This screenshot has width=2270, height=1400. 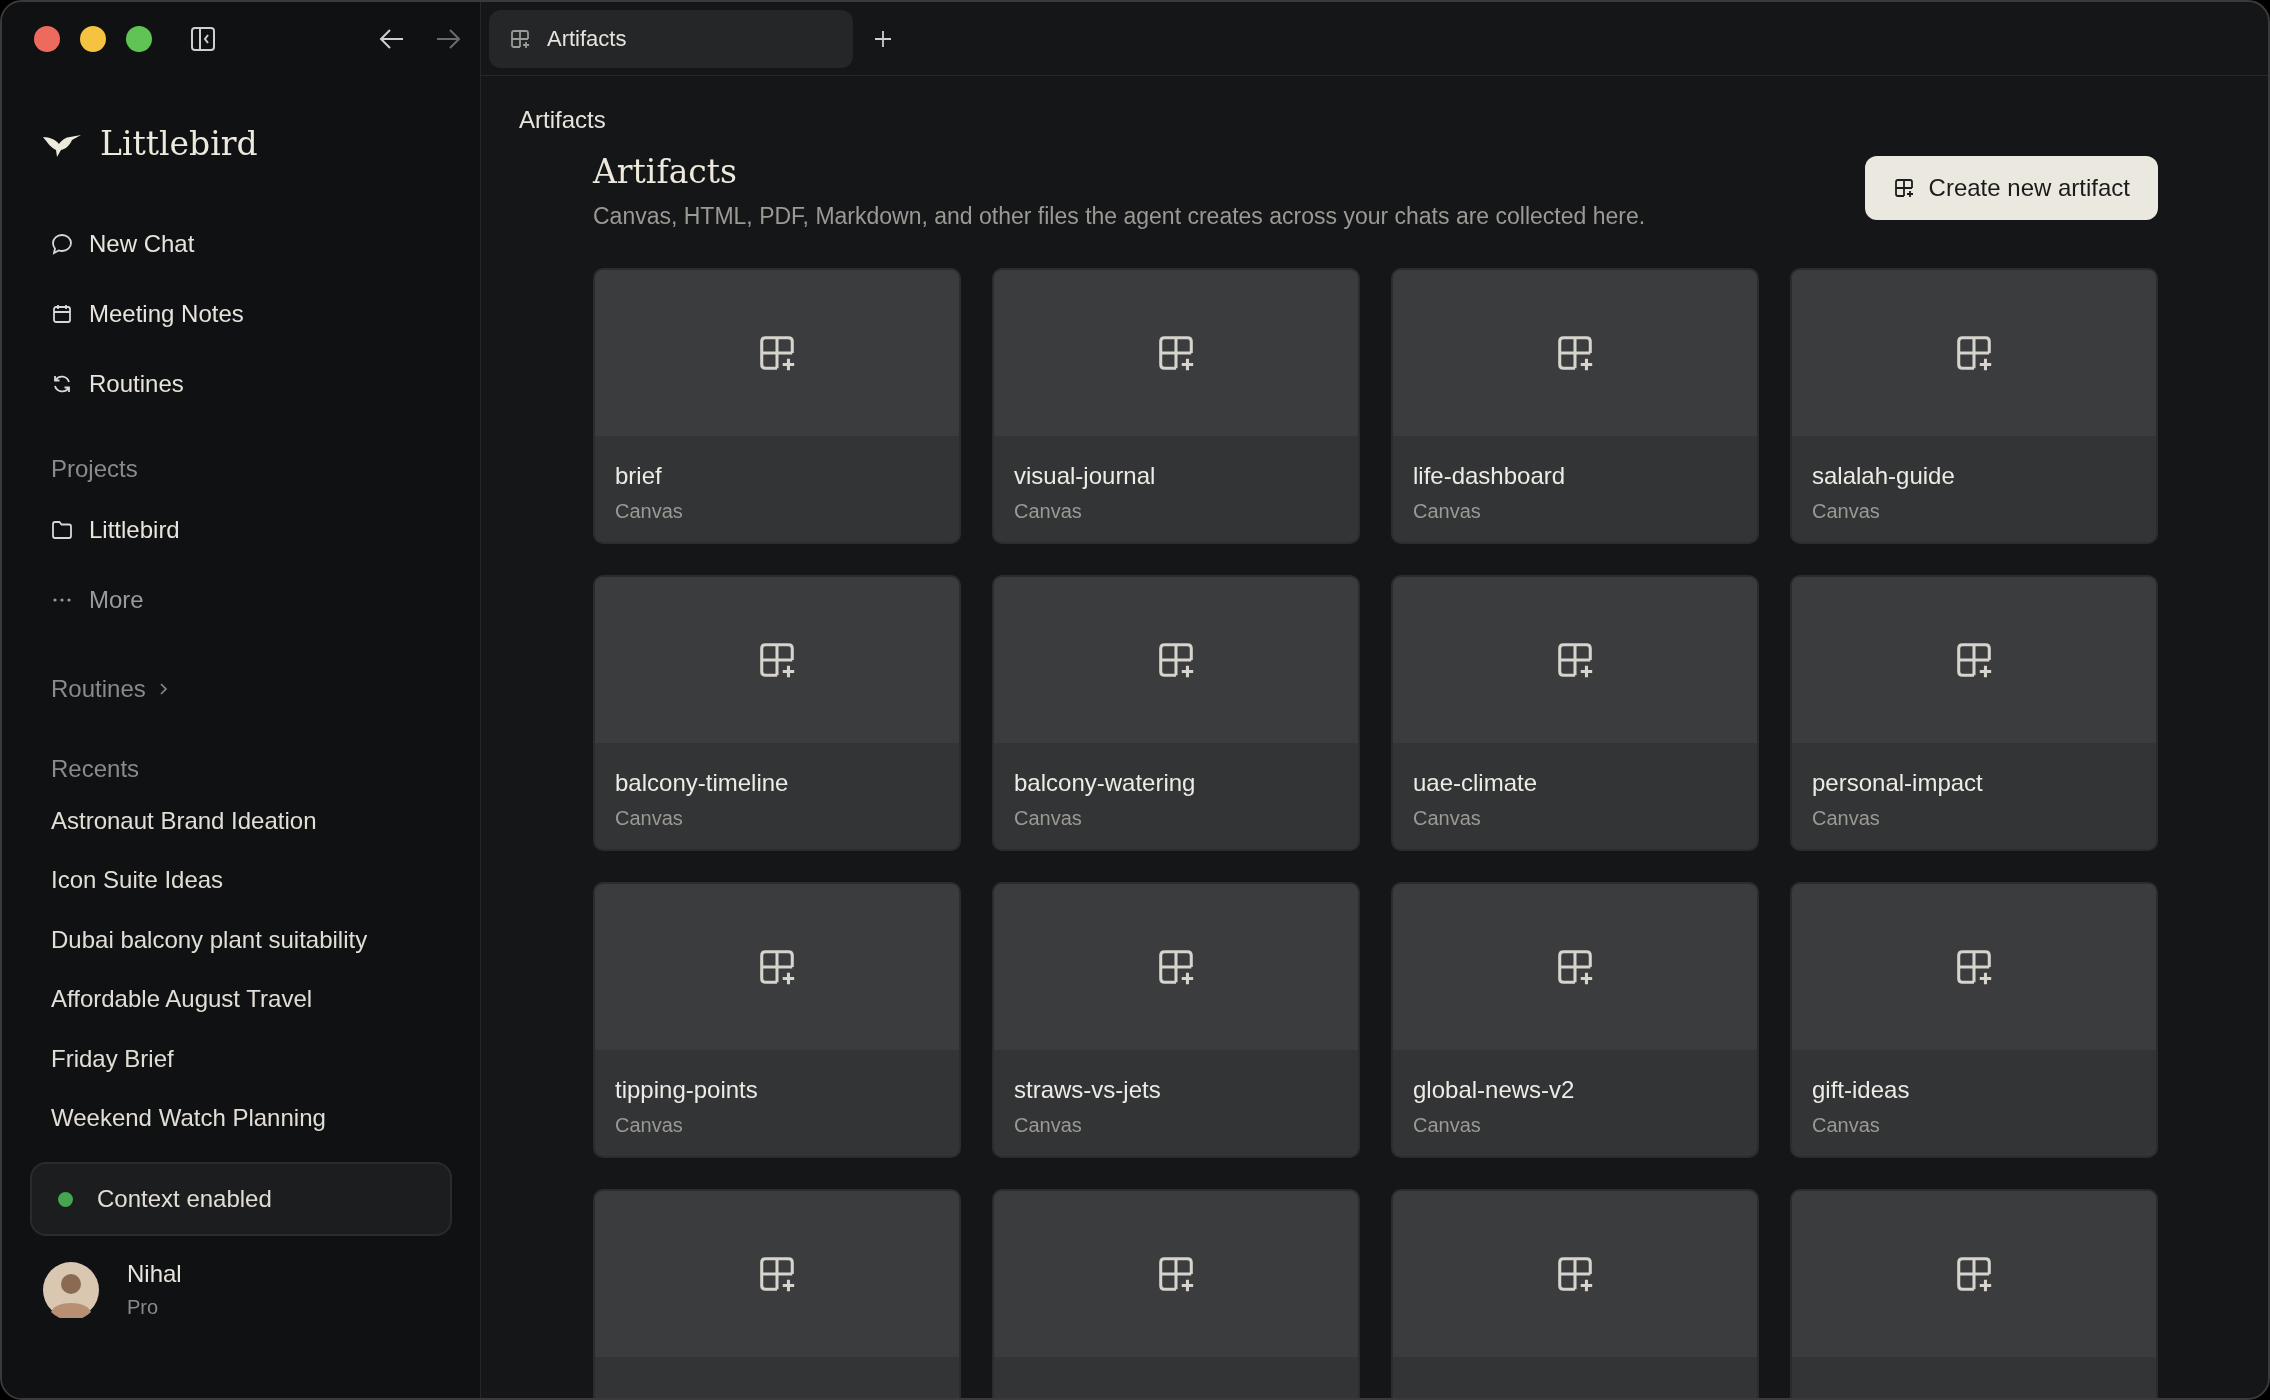 What do you see at coordinates (665, 171) in the screenshot?
I see `page-title: Artifacts` at bounding box center [665, 171].